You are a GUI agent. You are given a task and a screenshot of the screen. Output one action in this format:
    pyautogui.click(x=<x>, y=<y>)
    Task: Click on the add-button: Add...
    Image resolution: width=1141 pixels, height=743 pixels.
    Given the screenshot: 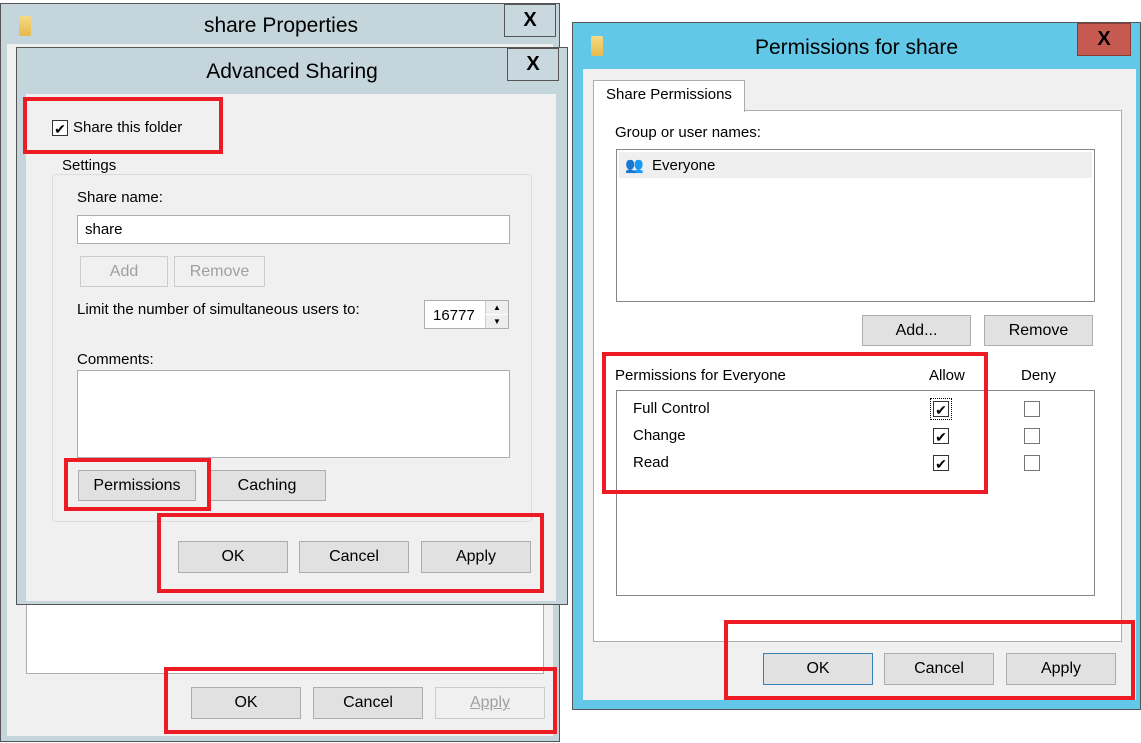 What is the action you would take?
    pyautogui.click(x=916, y=330)
    